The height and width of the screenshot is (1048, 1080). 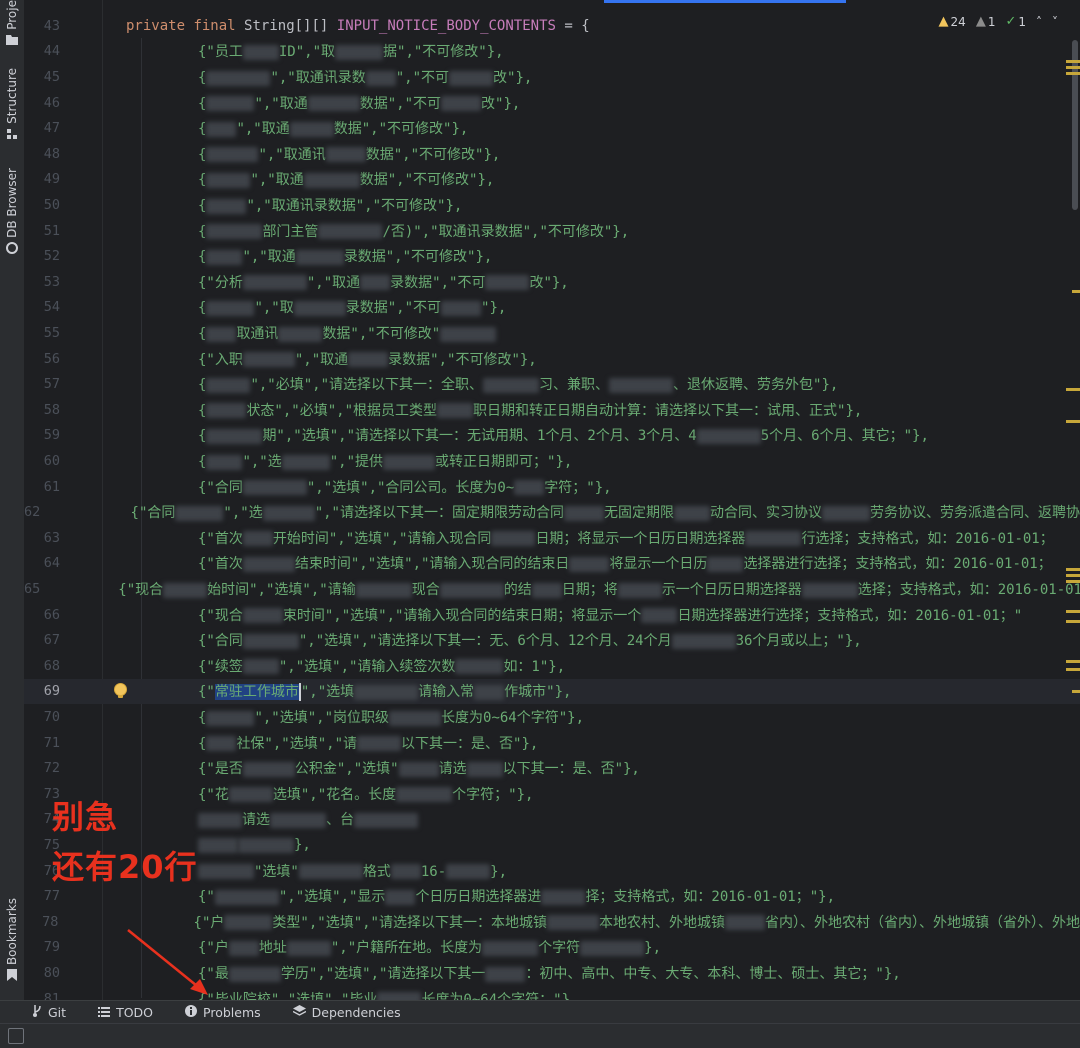 What do you see at coordinates (433, 871) in the screenshot?
I see `string-token: 16-` at bounding box center [433, 871].